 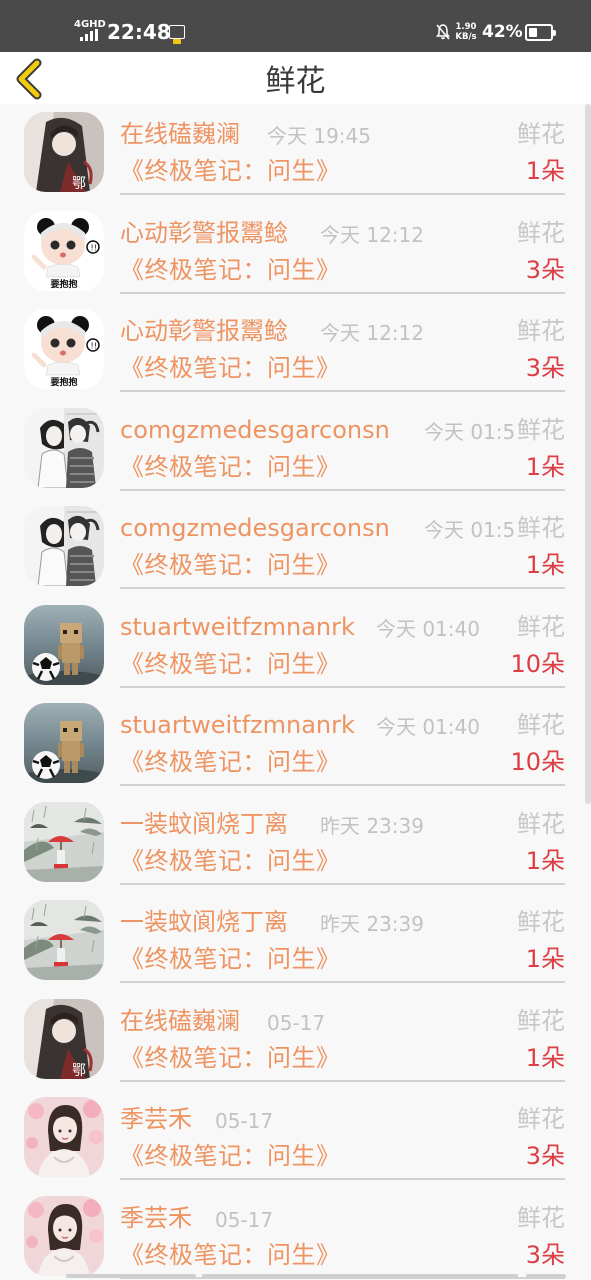 I want to click on timestamp: 今天 19:45, so click(x=319, y=136).